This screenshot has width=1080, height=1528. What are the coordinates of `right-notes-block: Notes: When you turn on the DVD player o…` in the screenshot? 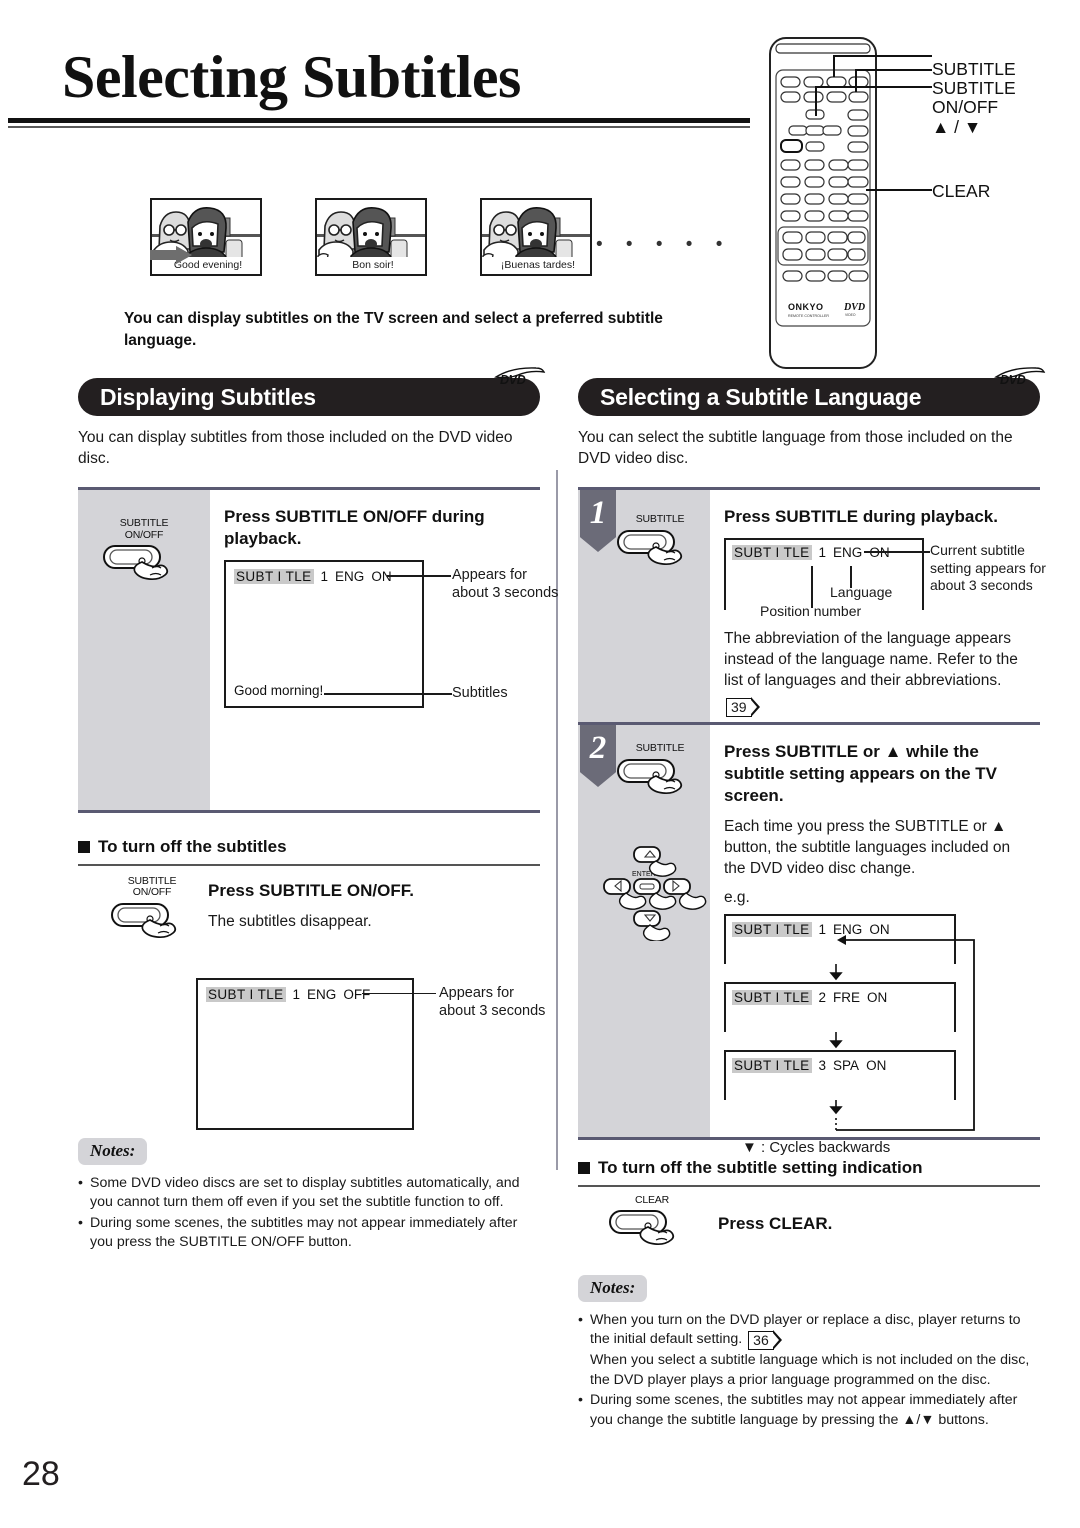 It's located at (809, 1352).